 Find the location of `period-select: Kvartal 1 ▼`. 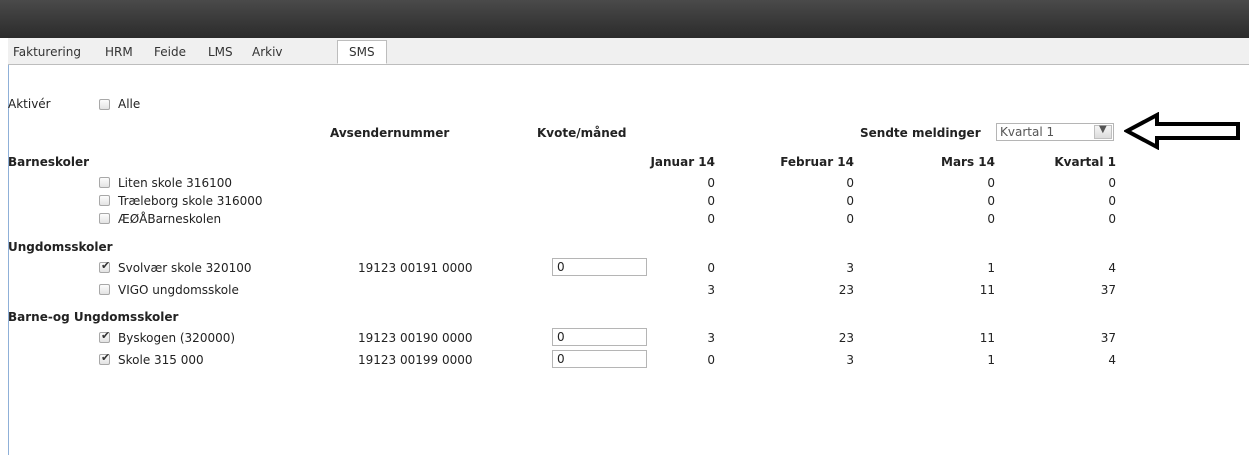

period-select: Kvartal 1 ▼ is located at coordinates (1055, 132).